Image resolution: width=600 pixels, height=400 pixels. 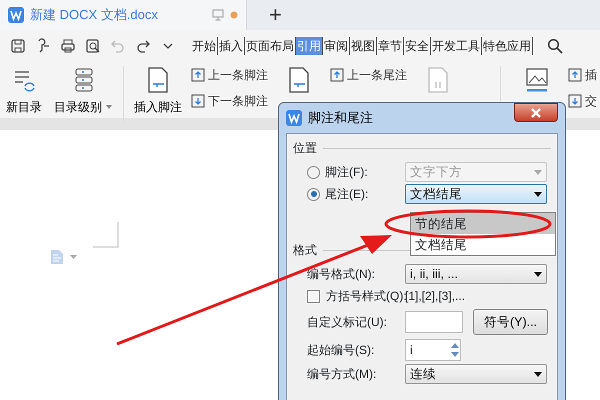 What do you see at coordinates (455, 350) in the screenshot?
I see `spin-arrows-icon` at bounding box center [455, 350].